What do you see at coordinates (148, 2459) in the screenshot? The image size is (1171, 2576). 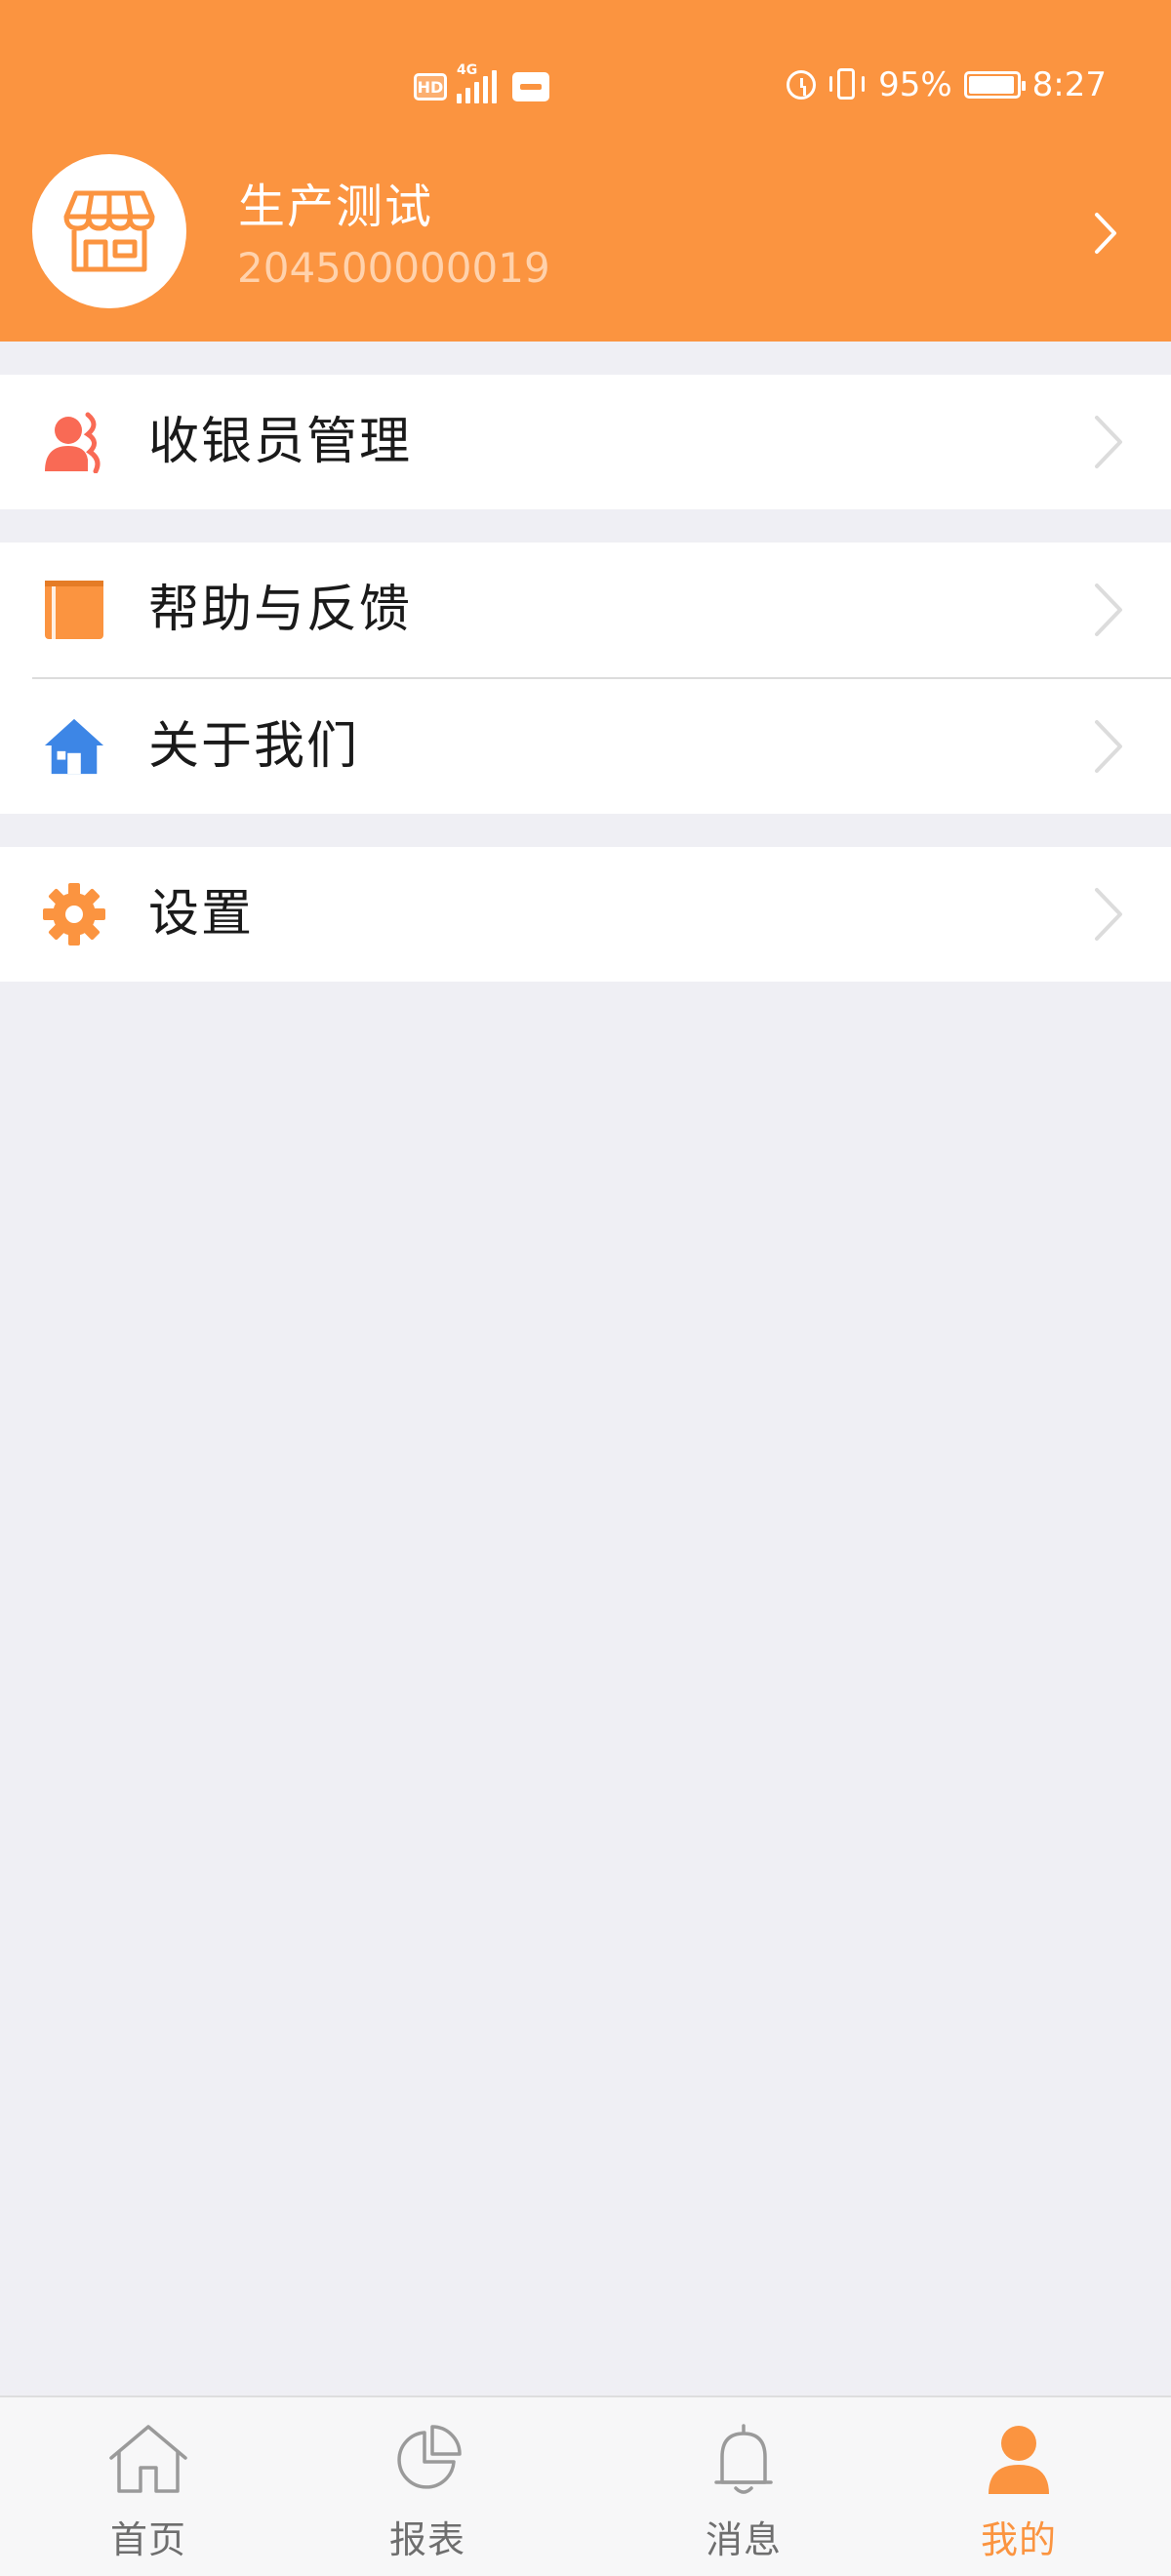 I see `home-icon` at bounding box center [148, 2459].